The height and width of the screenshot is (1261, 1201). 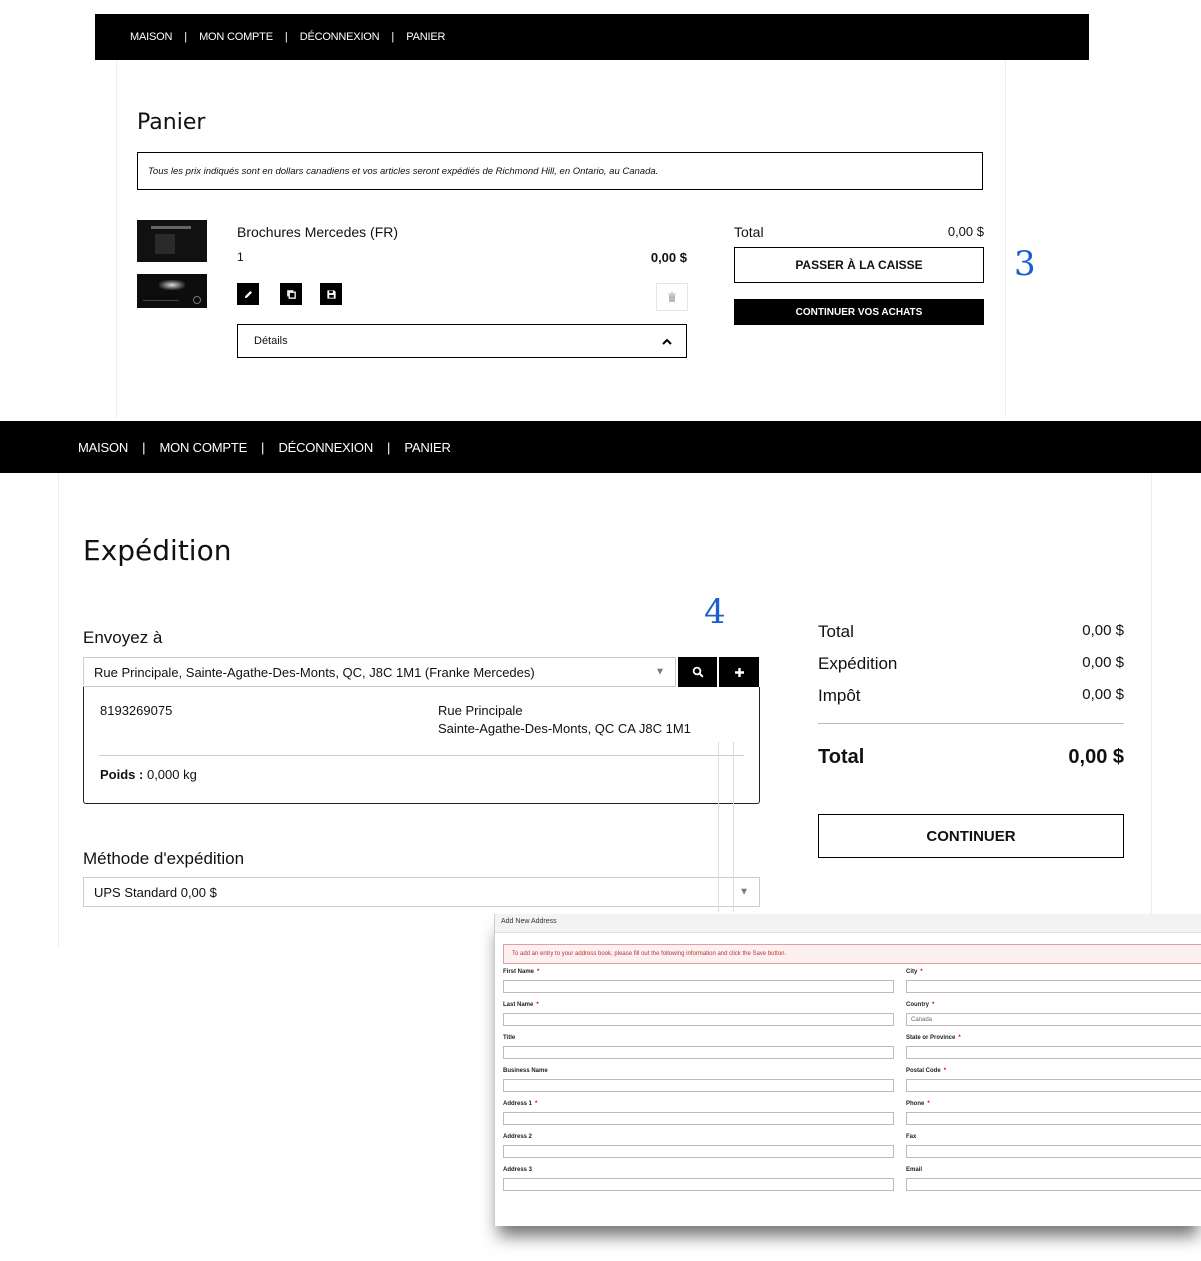 What do you see at coordinates (421, 892) in the screenshot?
I see `shipping-method-select: UPS Standard 0,00 $ ▼` at bounding box center [421, 892].